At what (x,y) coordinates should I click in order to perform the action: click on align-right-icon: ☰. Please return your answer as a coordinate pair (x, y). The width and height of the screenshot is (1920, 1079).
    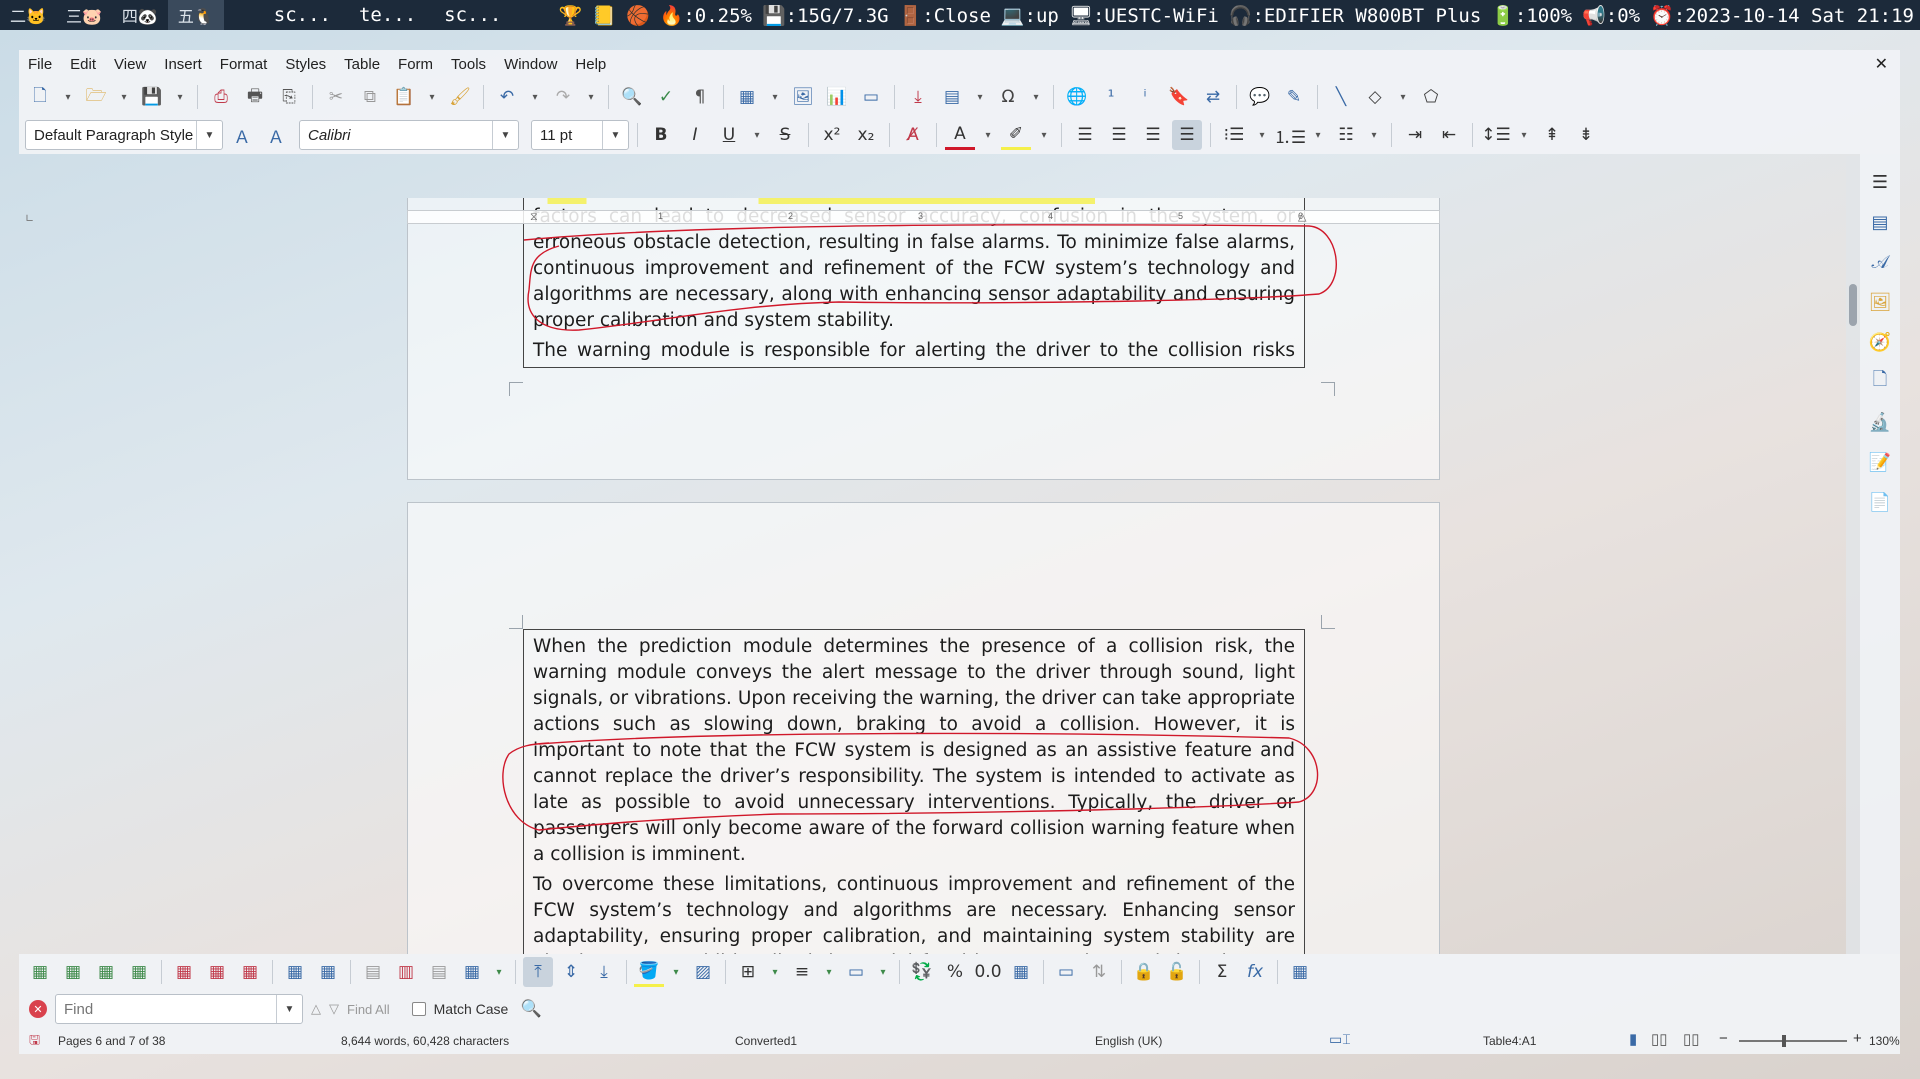
    Looking at the image, I should click on (1153, 135).